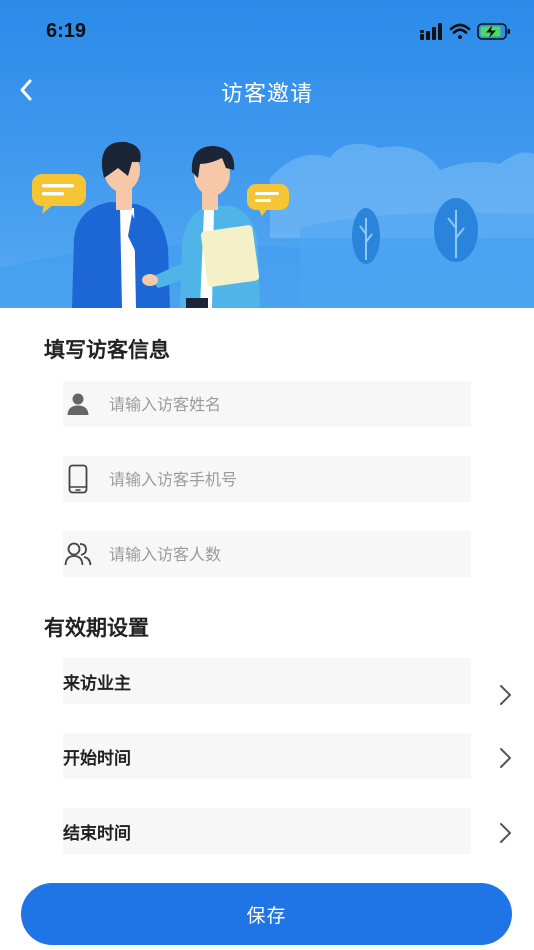  What do you see at coordinates (97, 834) in the screenshot?
I see `end-time-label: 结束时间` at bounding box center [97, 834].